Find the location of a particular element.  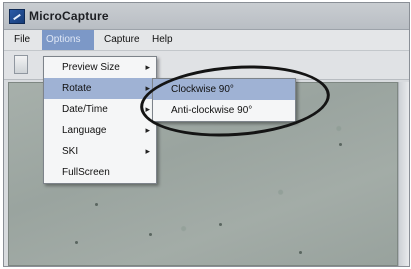

menu-item-date-time: Date/Time ▸ is located at coordinates (100, 109).